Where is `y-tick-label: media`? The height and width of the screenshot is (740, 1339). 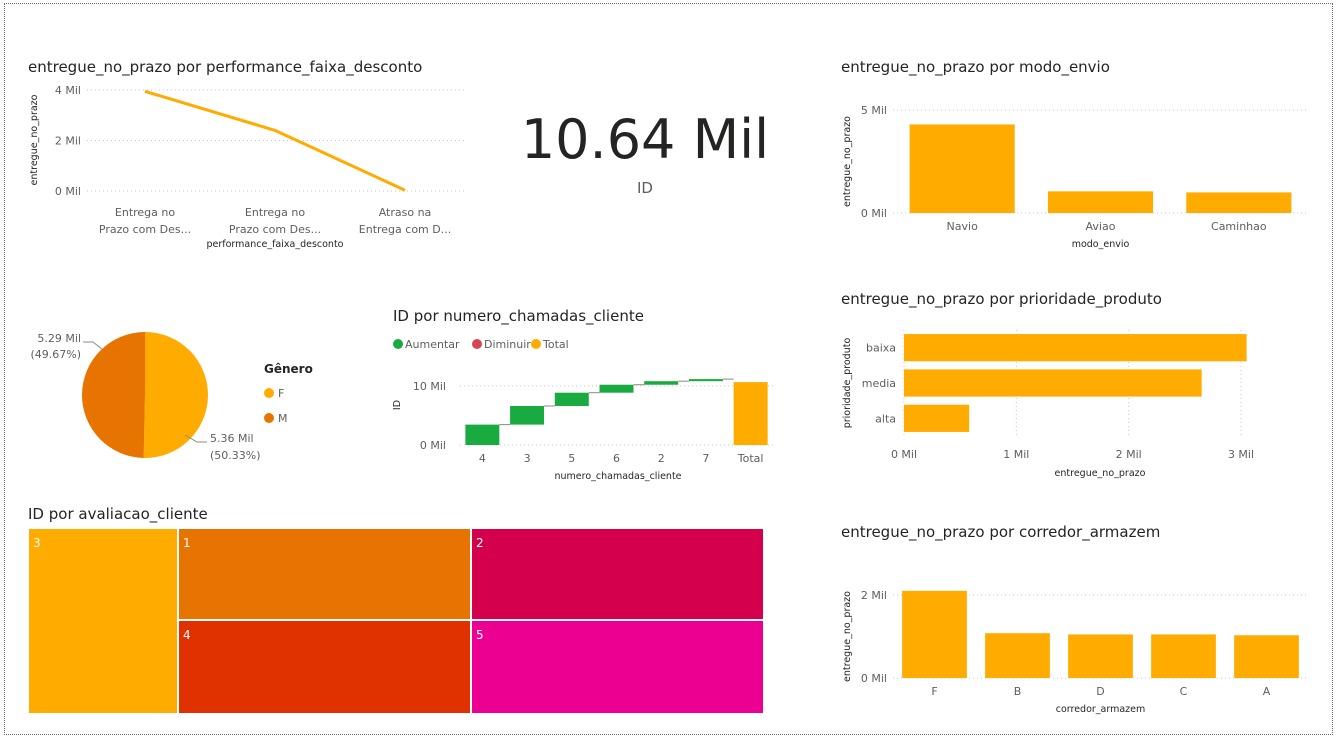
y-tick-label: media is located at coordinates (879, 383).